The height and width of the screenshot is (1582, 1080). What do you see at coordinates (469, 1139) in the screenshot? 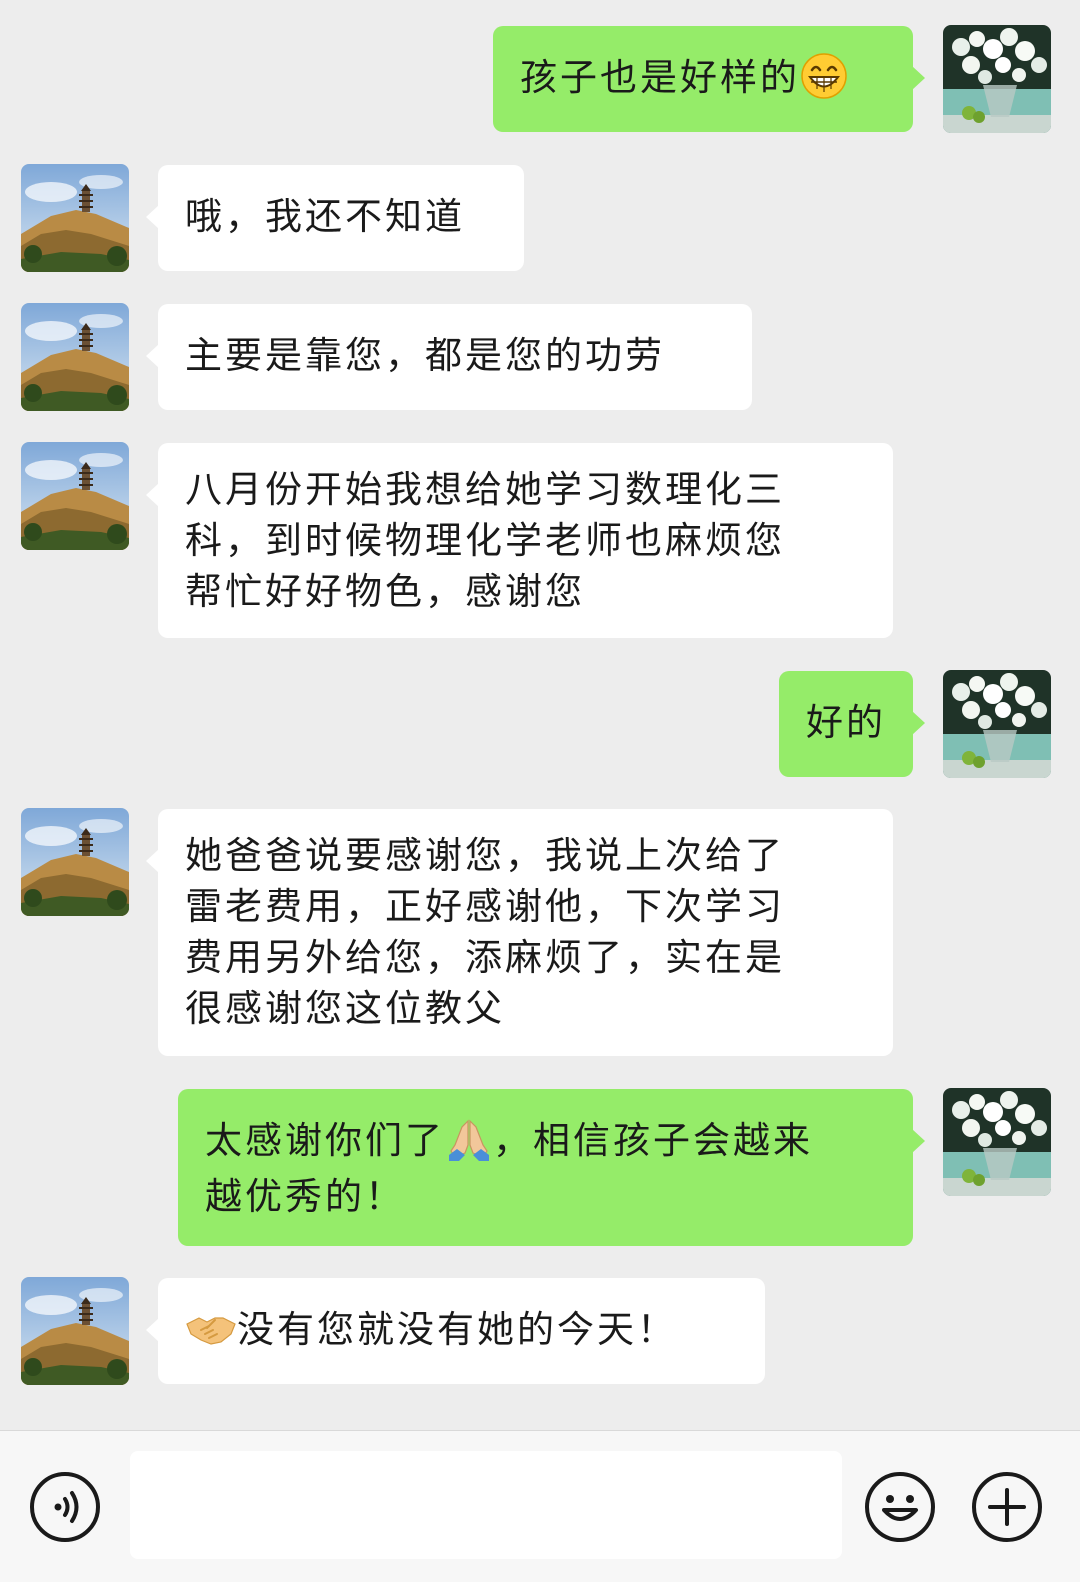
I see `folded-hands-emoji` at bounding box center [469, 1139].